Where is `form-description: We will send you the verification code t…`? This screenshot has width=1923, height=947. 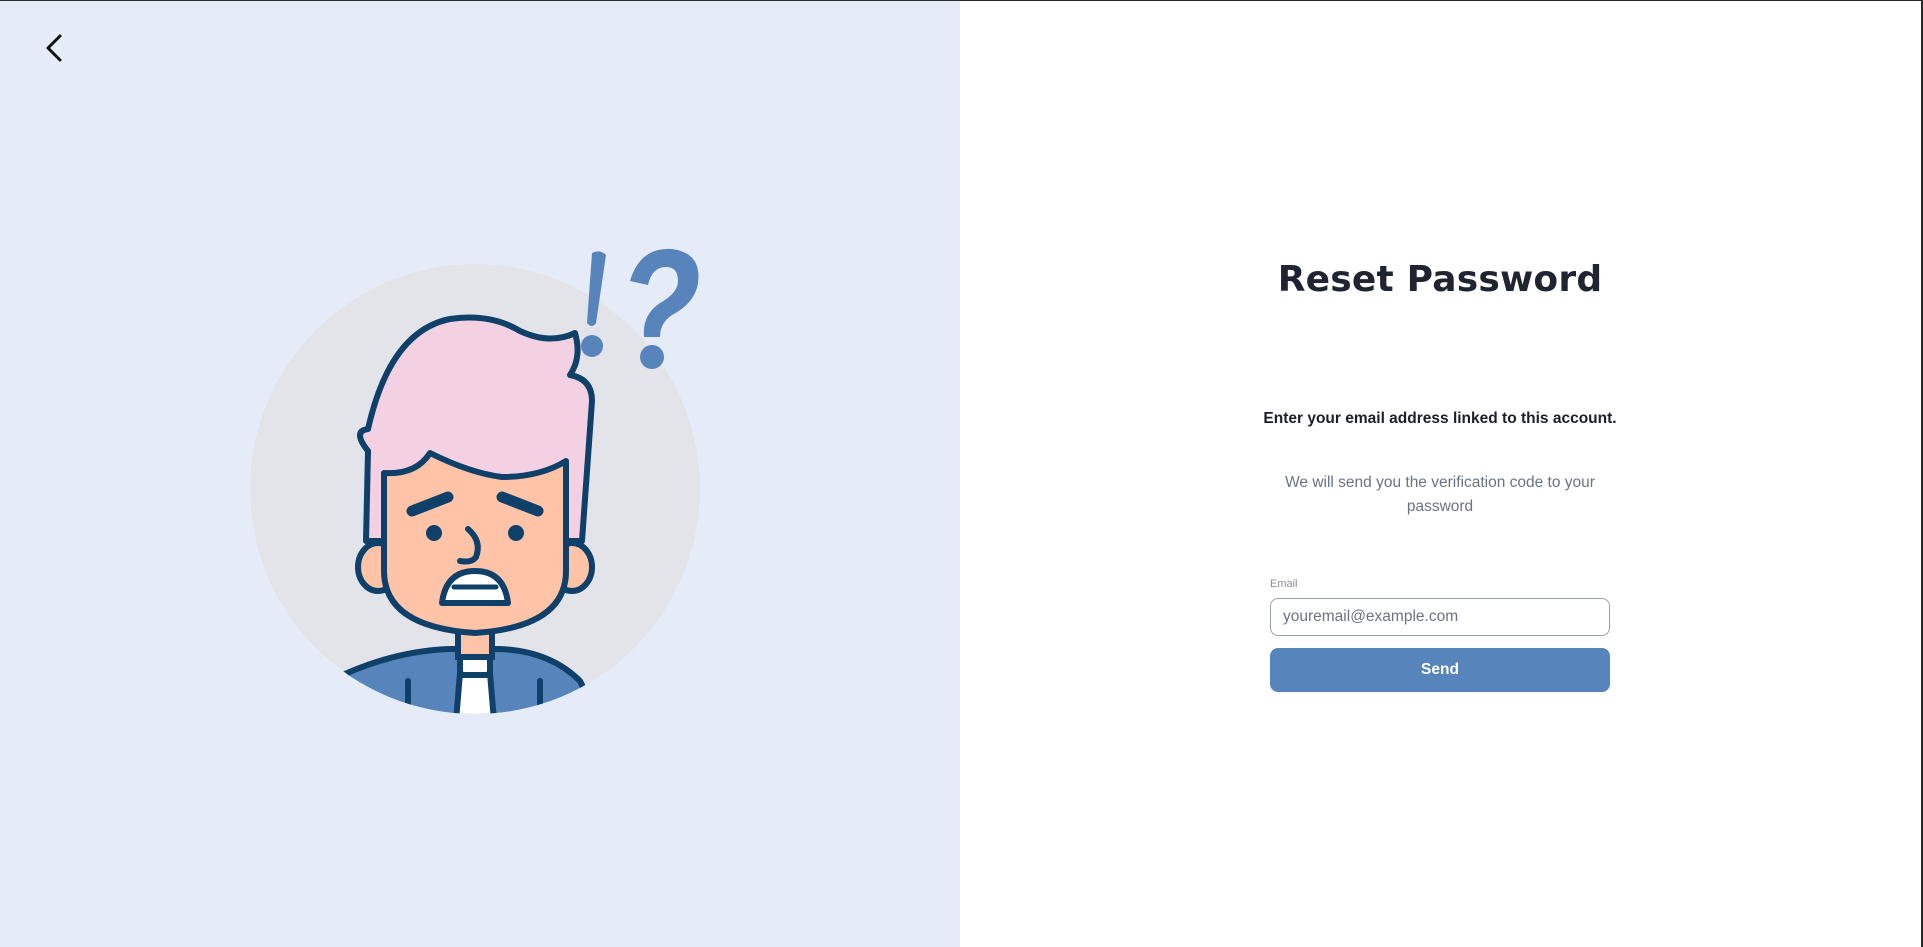 form-description: We will send you the verification code t… is located at coordinates (1440, 494).